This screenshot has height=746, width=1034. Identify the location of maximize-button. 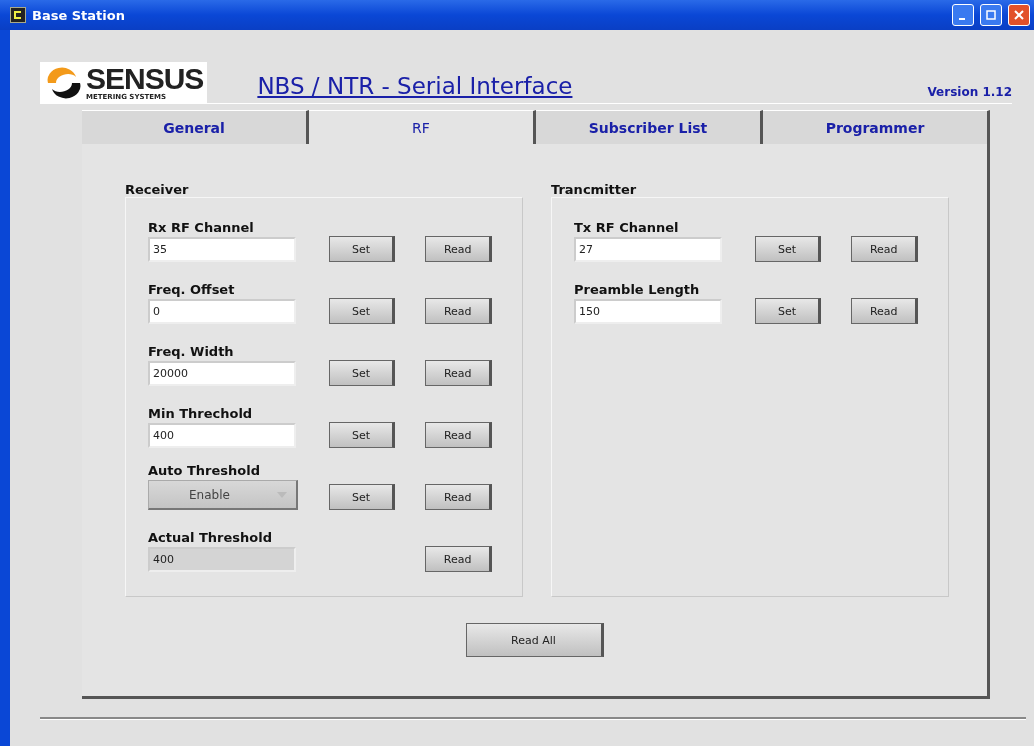
(991, 15).